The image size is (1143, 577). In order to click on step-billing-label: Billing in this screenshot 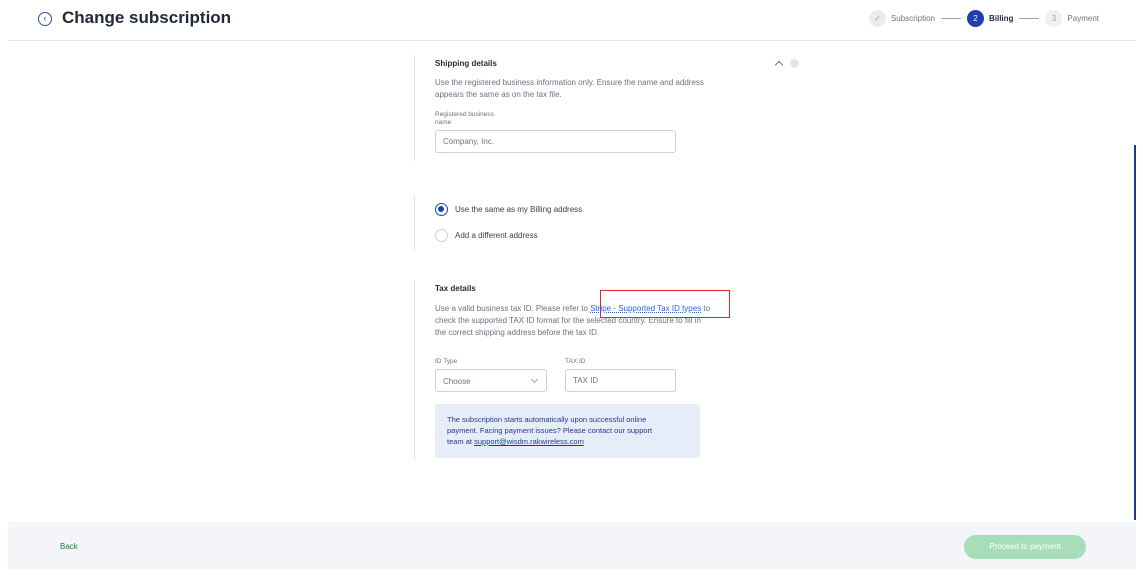, I will do `click(1001, 18)`.